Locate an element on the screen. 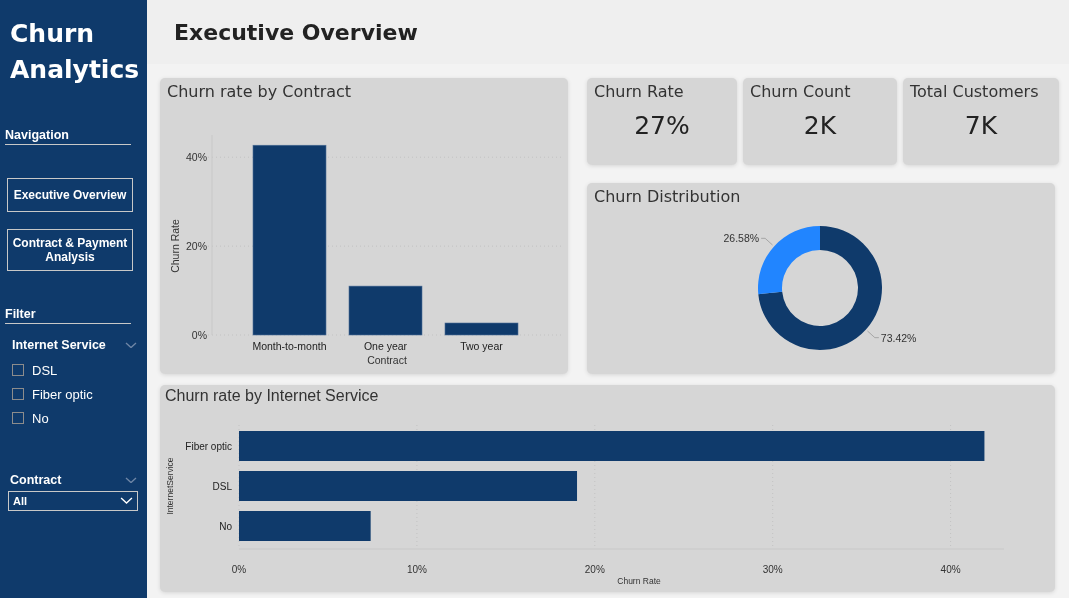  kpi-value: 7K is located at coordinates (981, 125).